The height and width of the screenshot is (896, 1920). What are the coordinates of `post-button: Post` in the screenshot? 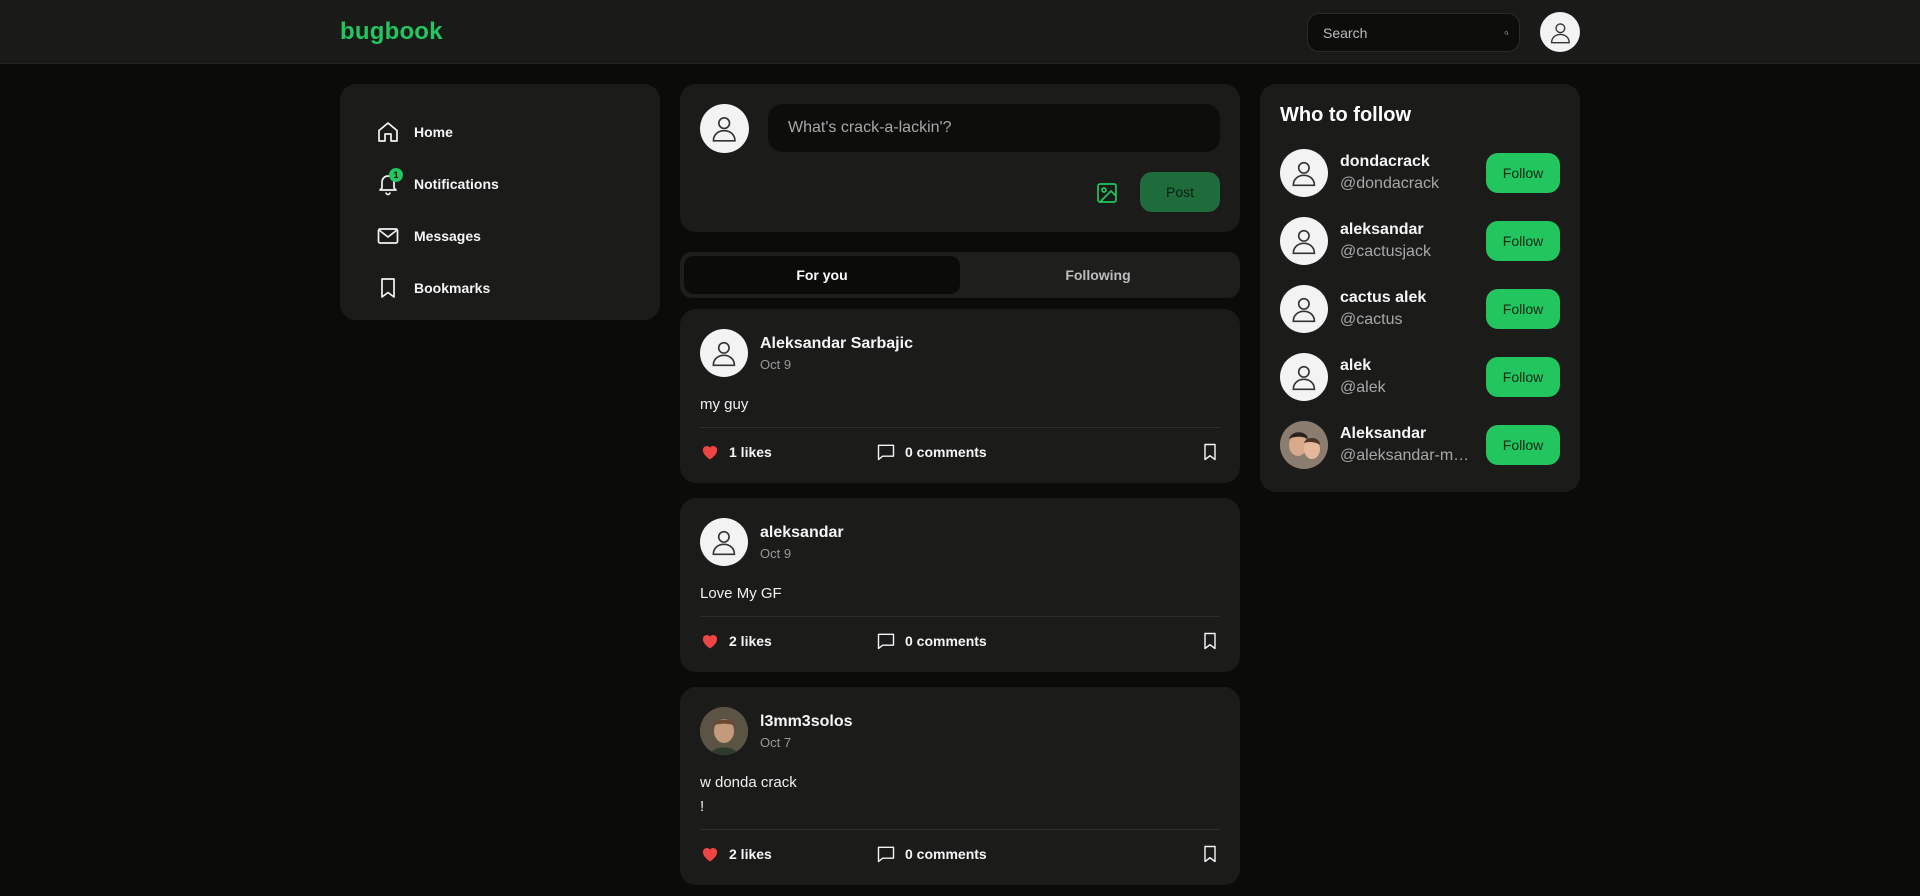 It's located at (1180, 192).